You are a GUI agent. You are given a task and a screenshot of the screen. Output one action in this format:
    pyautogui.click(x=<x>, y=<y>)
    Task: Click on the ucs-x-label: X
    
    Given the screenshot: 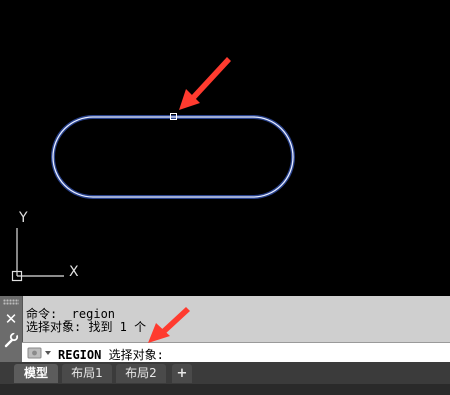 What is the action you would take?
    pyautogui.click(x=74, y=272)
    